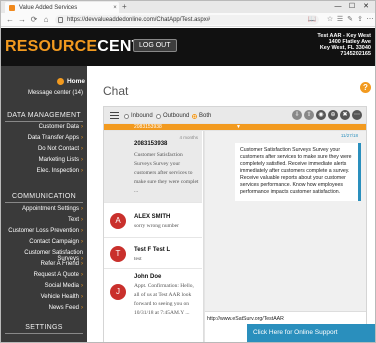 The image size is (376, 343). I want to click on sidebar-item-label: Do Not Contact, so click(58, 149).